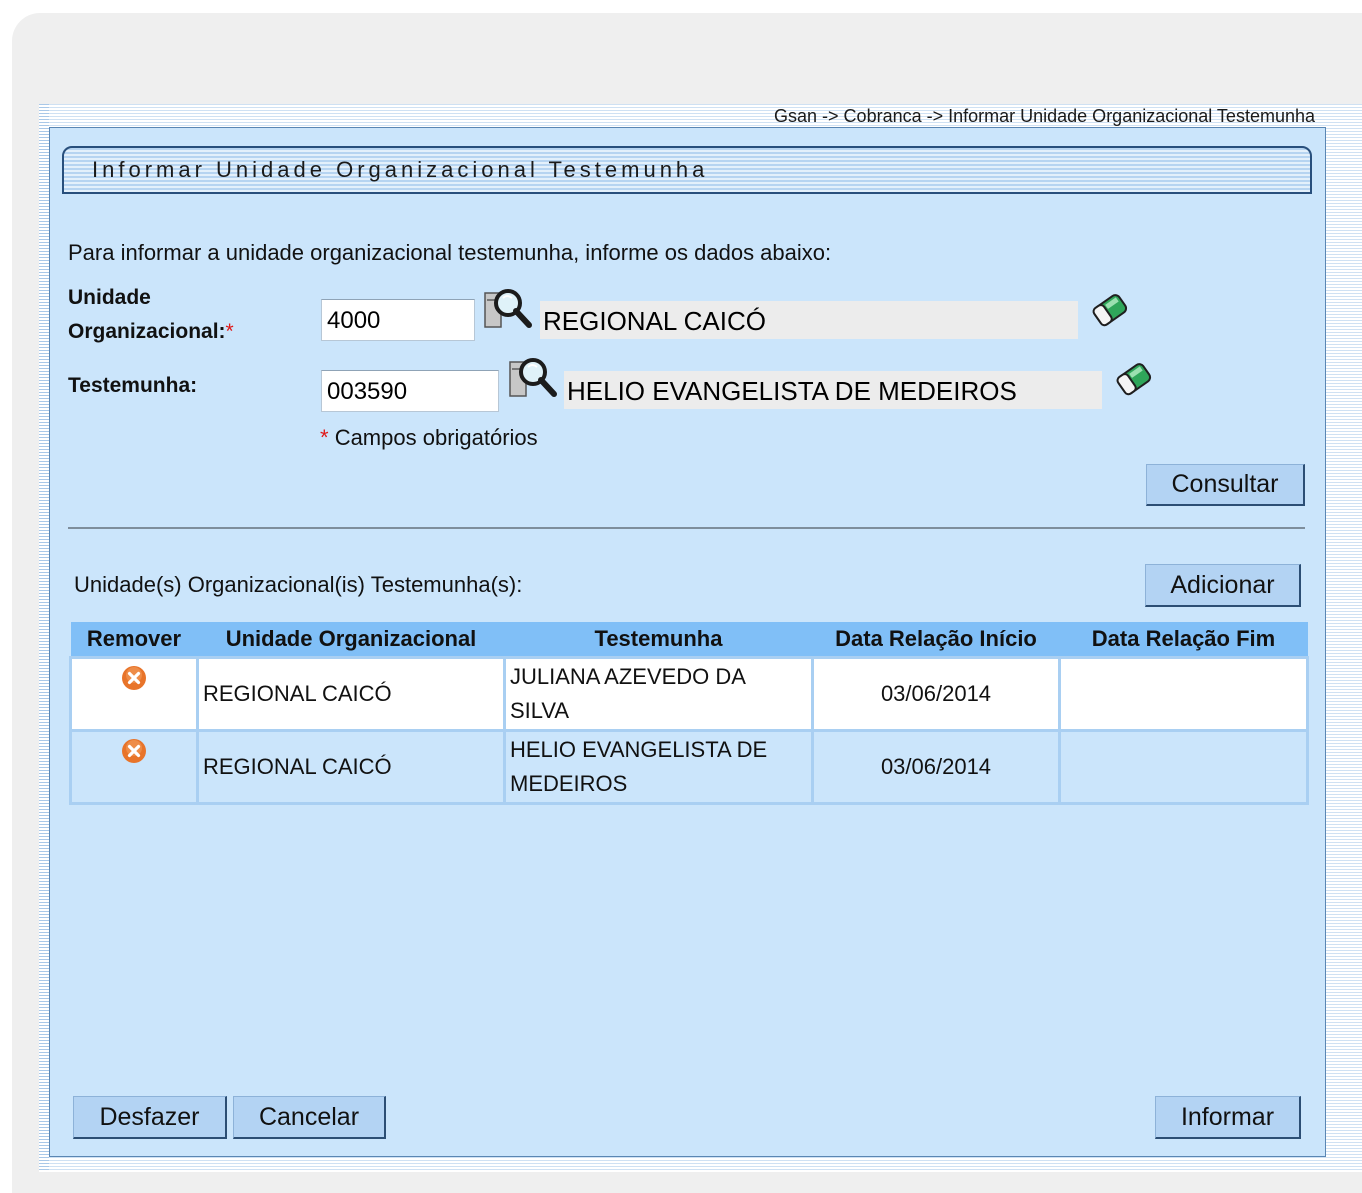  I want to click on unidade-name-field: REGIONAL CAICÓ, so click(809, 320).